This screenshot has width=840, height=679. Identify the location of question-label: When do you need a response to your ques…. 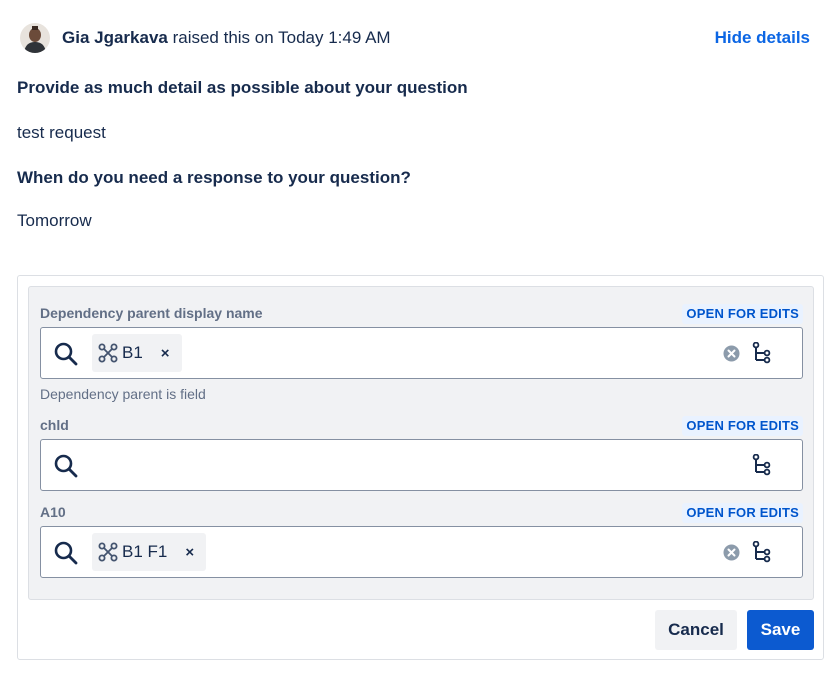
(214, 177).